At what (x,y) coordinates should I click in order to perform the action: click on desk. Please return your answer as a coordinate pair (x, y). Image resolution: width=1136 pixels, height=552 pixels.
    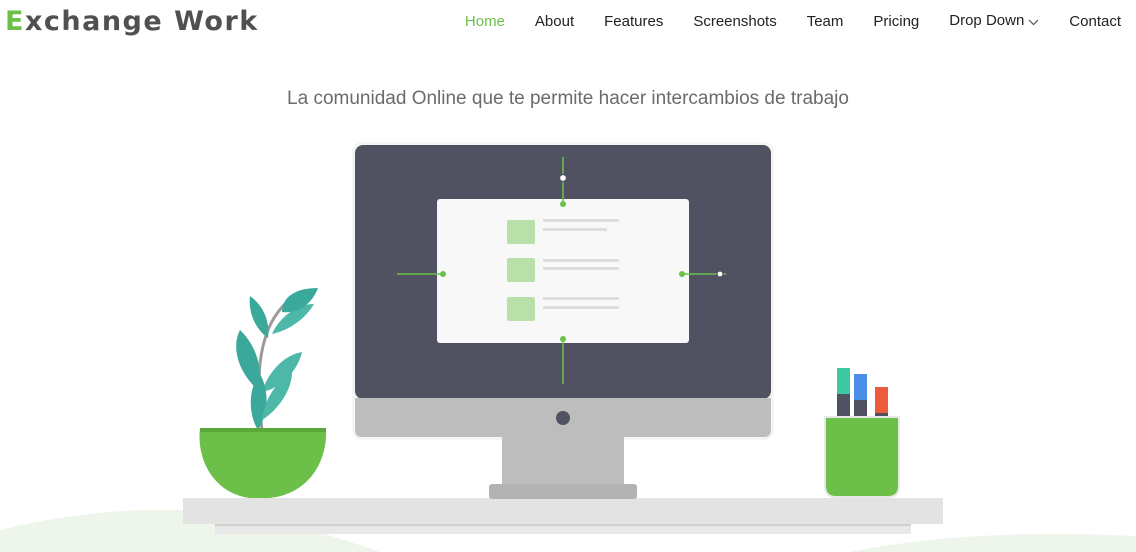
    Looking at the image, I should click on (563, 516).